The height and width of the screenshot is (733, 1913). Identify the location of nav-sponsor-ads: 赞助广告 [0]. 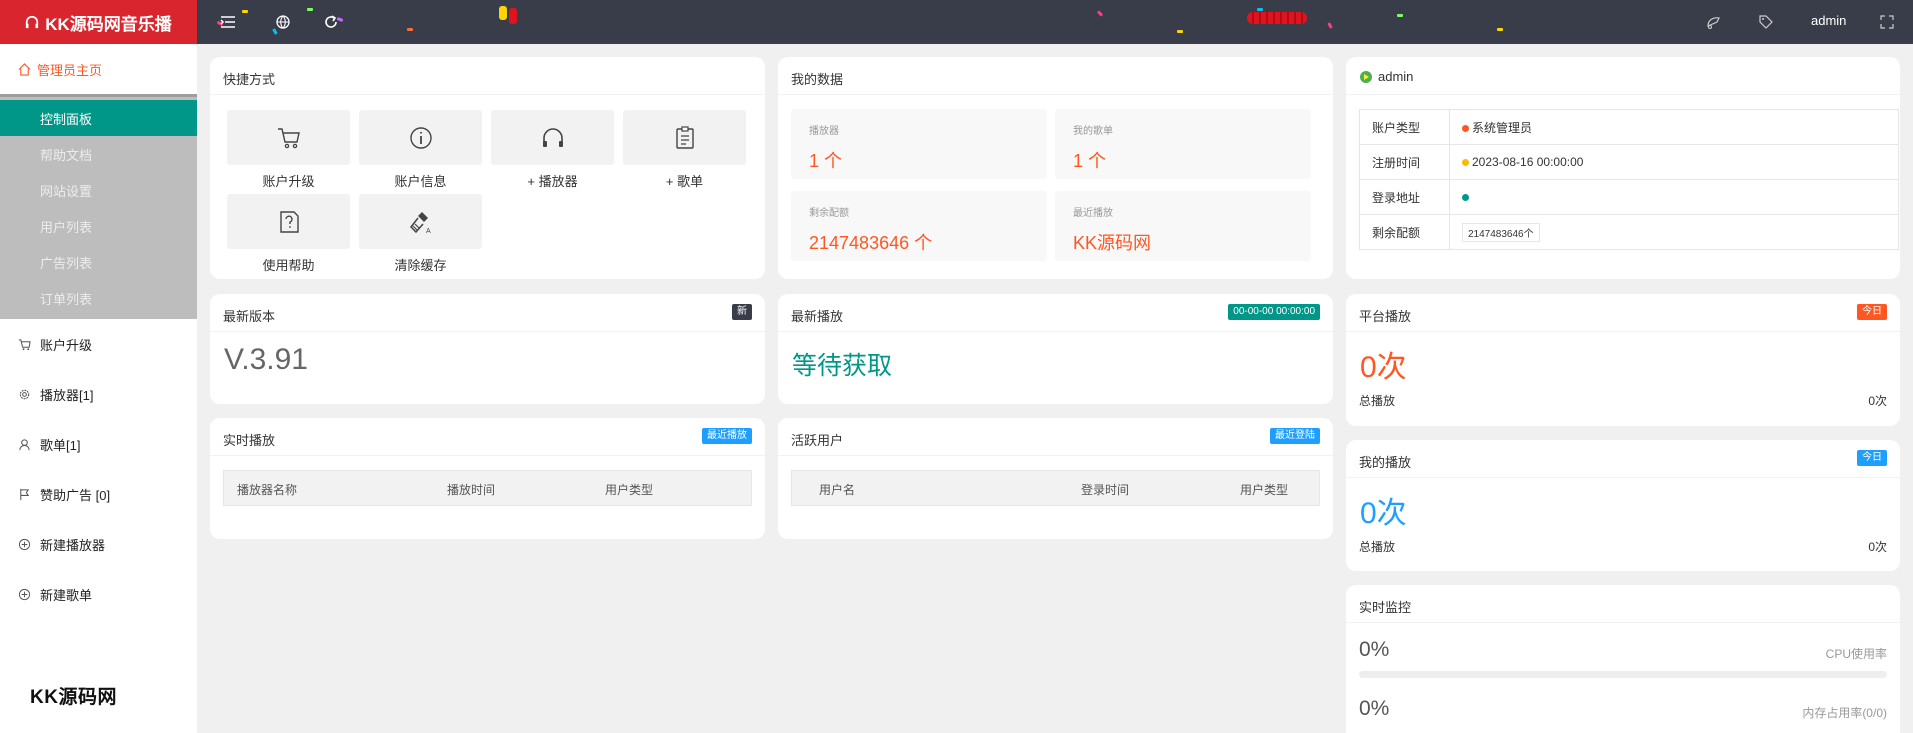
(98, 494).